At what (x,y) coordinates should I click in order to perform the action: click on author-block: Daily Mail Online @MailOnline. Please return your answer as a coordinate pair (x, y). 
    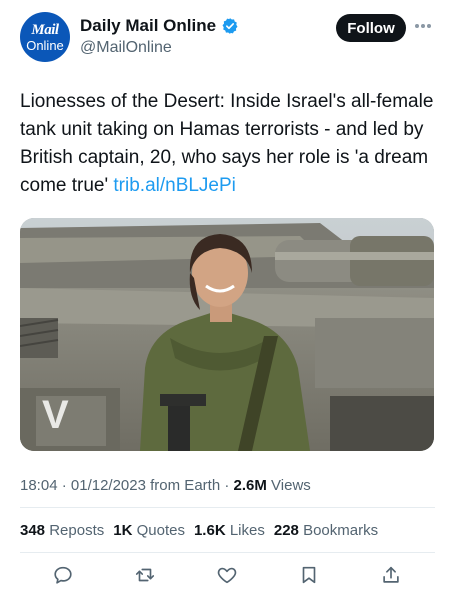
    Looking at the image, I should click on (159, 36).